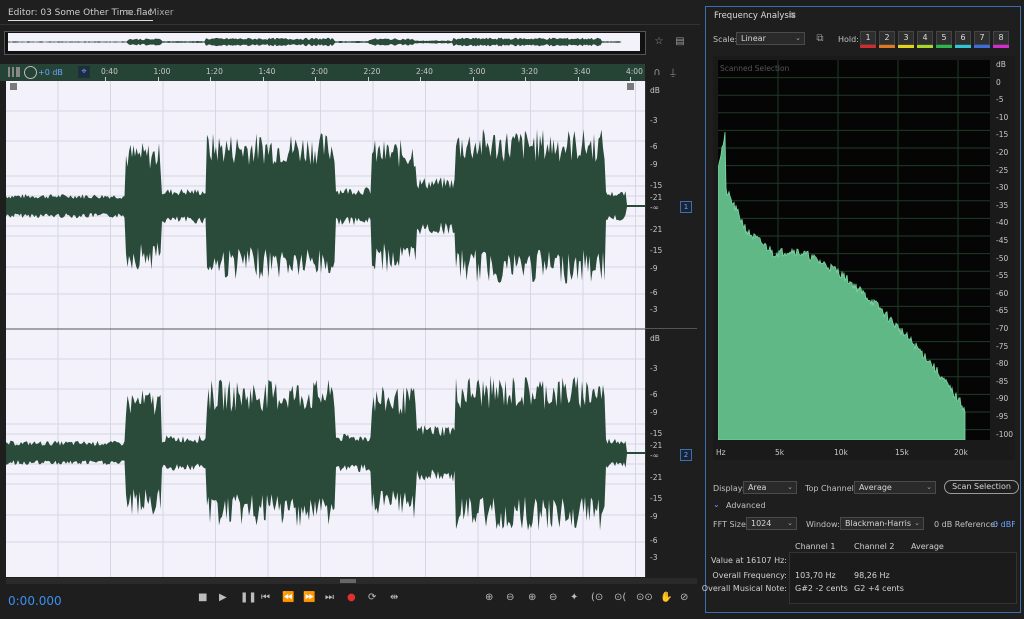 This screenshot has width=1024, height=619. Describe the element at coordinates (874, 546) in the screenshot. I see `info-table-header: Channel 2` at that location.